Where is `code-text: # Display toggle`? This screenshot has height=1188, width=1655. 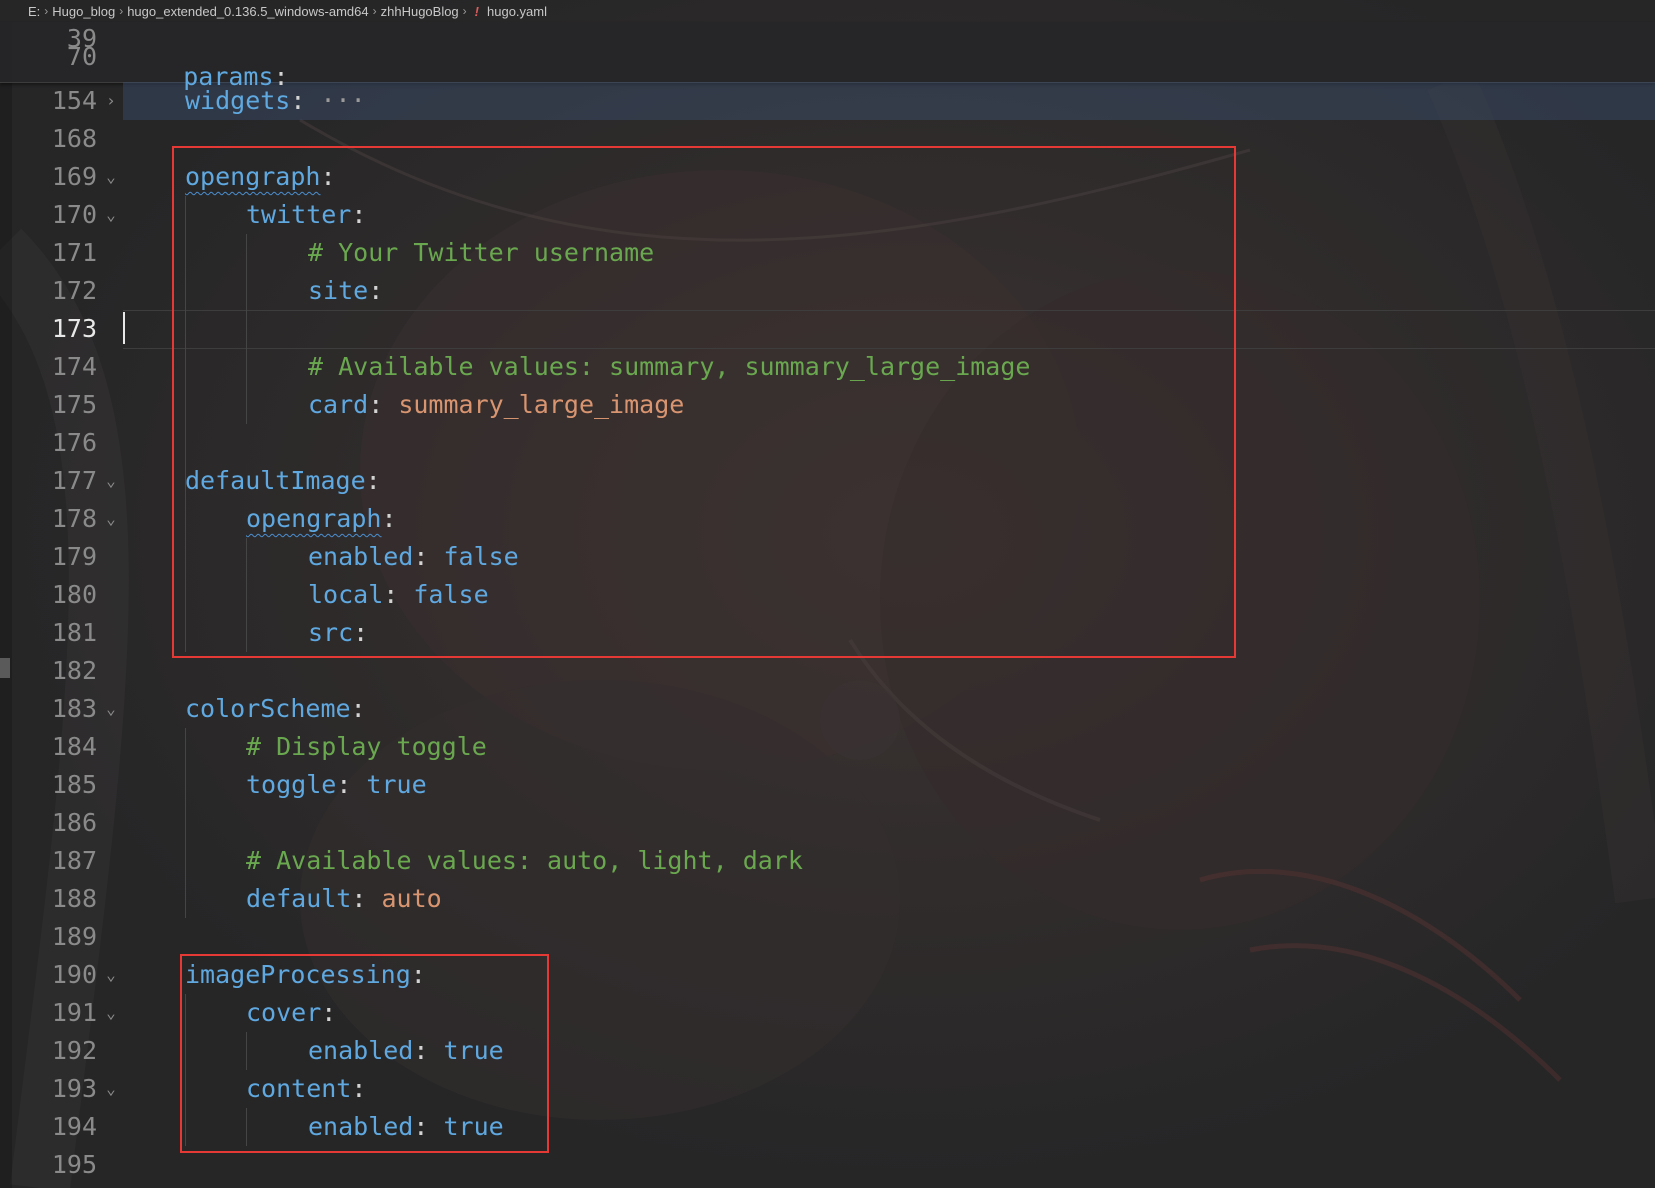
code-text: # Display toggle is located at coordinates (366, 747).